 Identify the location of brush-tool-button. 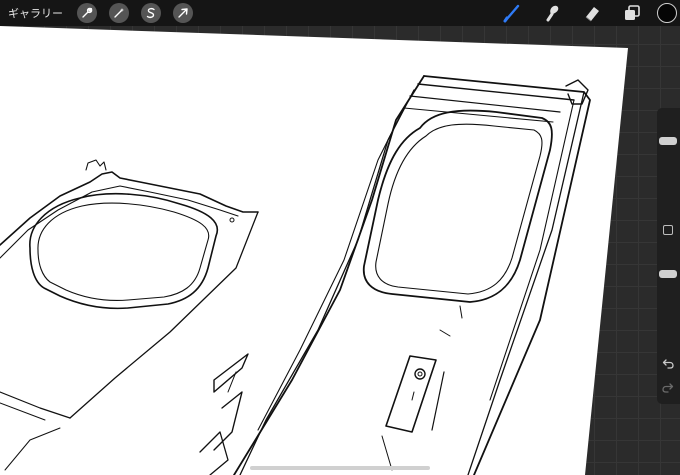
(512, 13).